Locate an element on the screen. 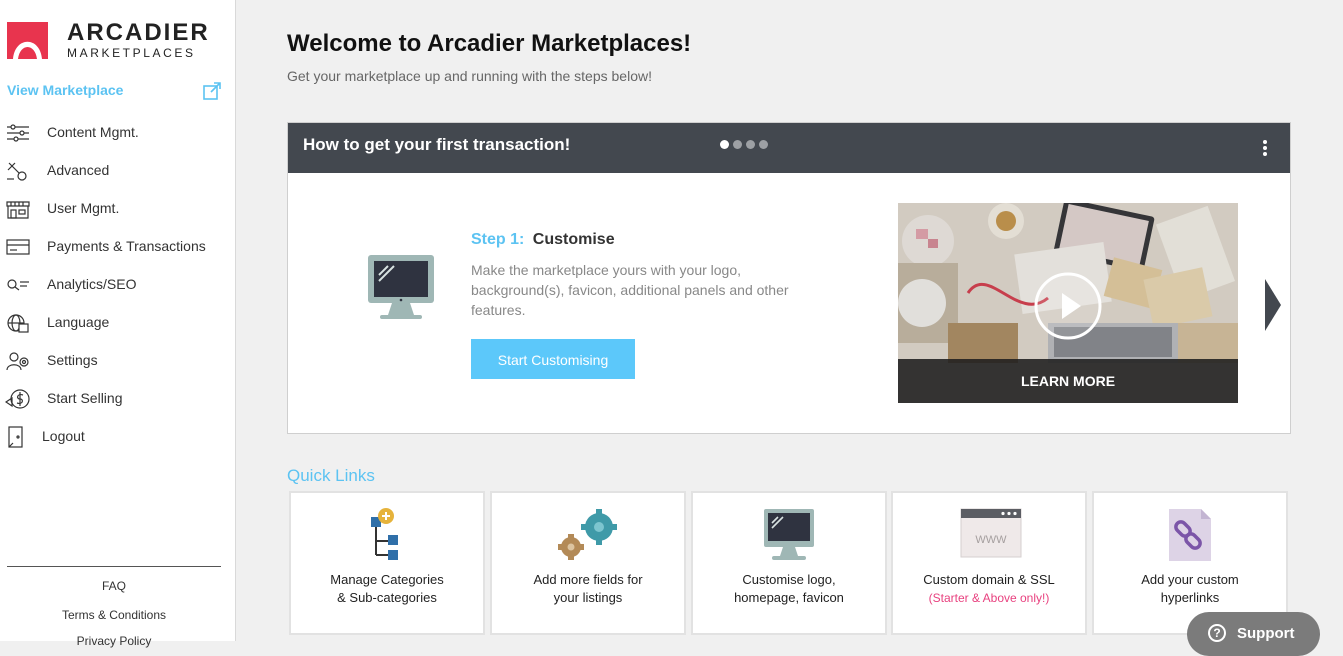  sidebar-item-label: Settings is located at coordinates (72, 360).